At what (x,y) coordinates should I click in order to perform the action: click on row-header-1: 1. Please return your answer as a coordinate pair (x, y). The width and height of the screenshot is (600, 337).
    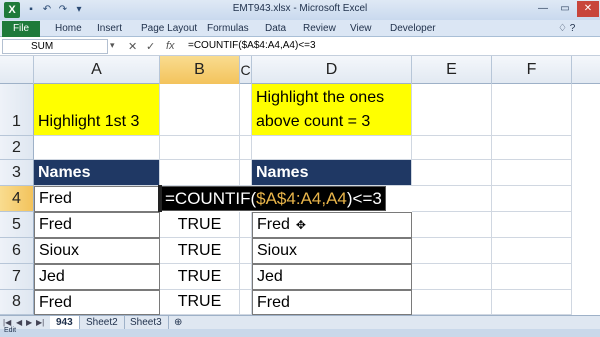
    Looking at the image, I should click on (17, 110).